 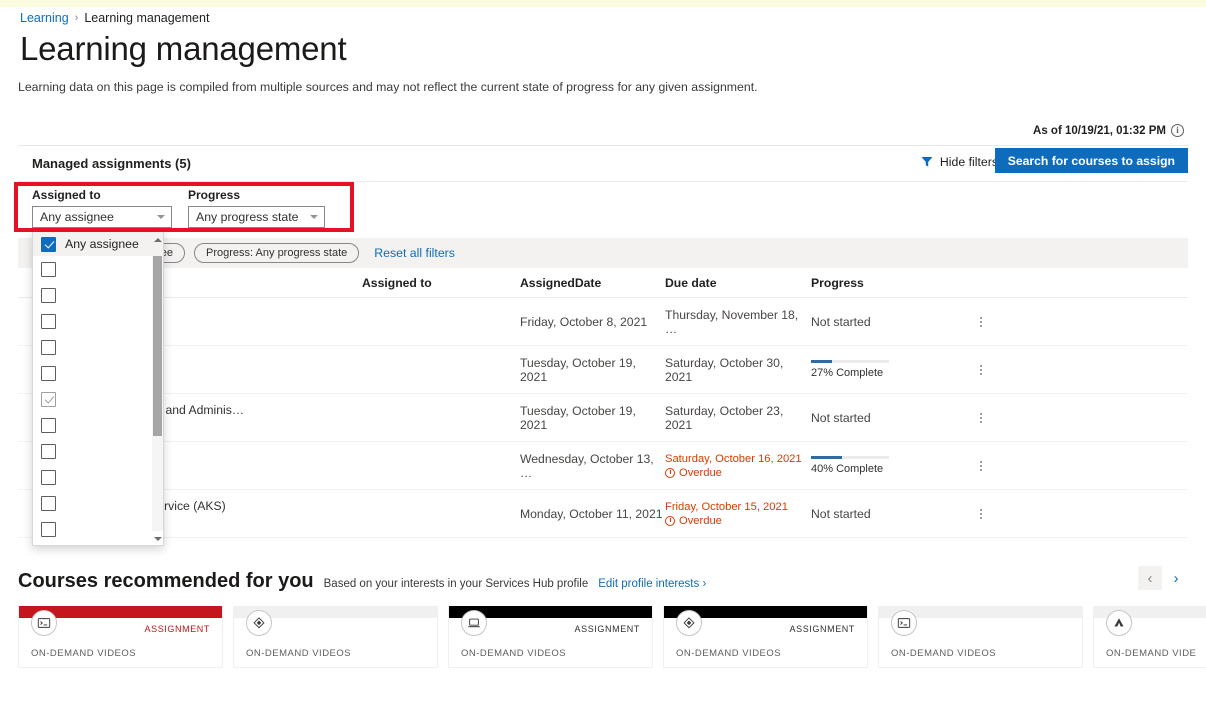 I want to click on due-date-text: Saturday, October 23, 2021, so click(x=724, y=417).